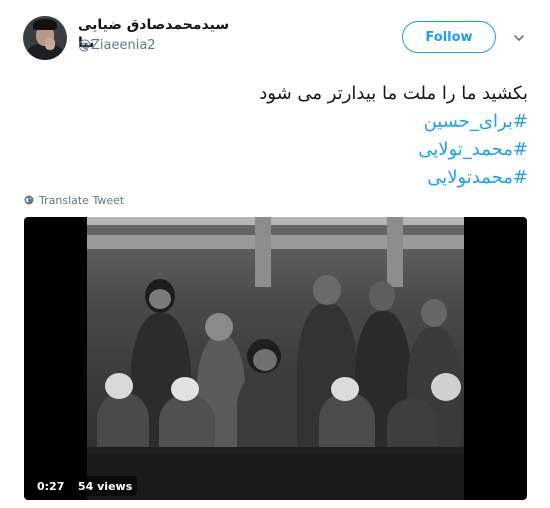 The width and height of the screenshot is (550, 508). What do you see at coordinates (50, 44) in the screenshot?
I see `avatar-hand` at bounding box center [50, 44].